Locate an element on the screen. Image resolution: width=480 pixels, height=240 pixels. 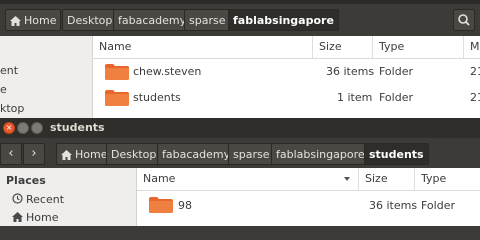
bg-breadcrumb-label: fablabsingapore is located at coordinates (283, 20).